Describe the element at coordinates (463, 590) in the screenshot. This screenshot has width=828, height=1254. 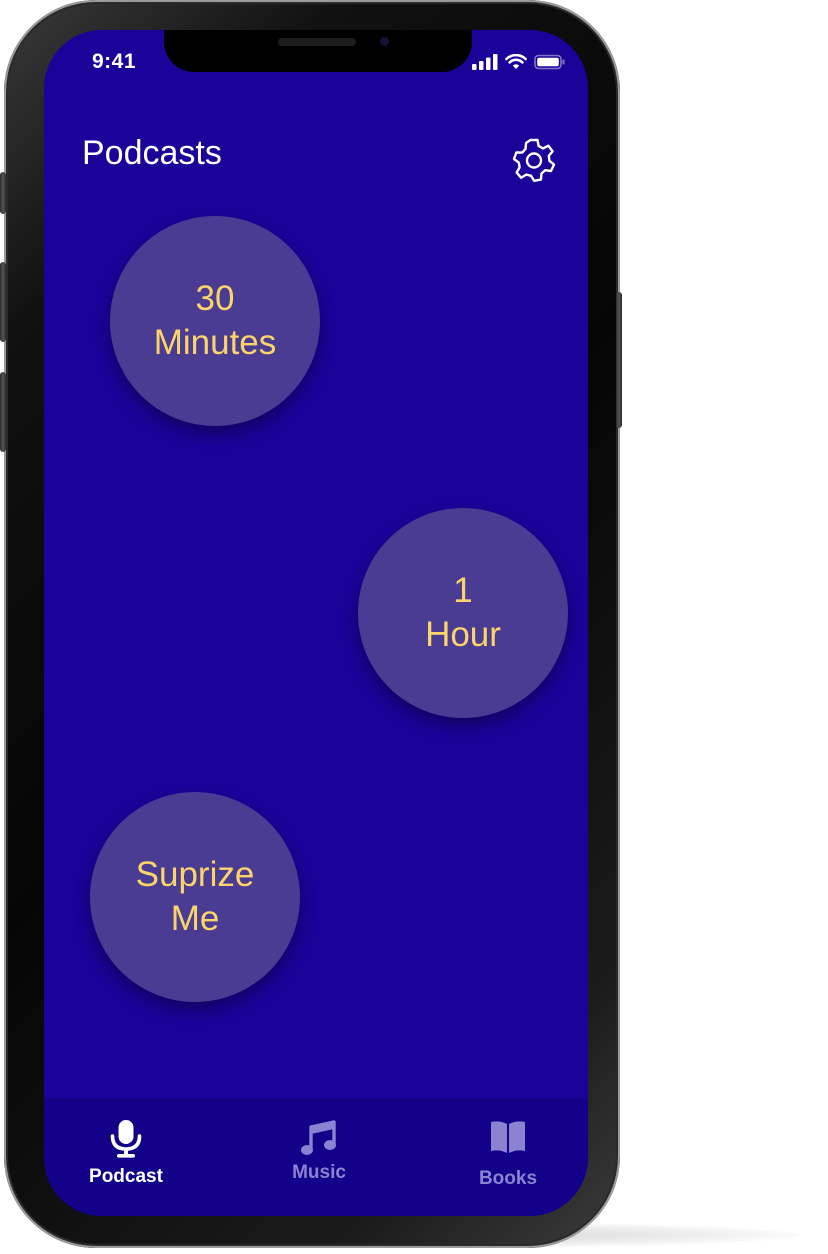
I see `option-1-hour-line1: 1` at that location.